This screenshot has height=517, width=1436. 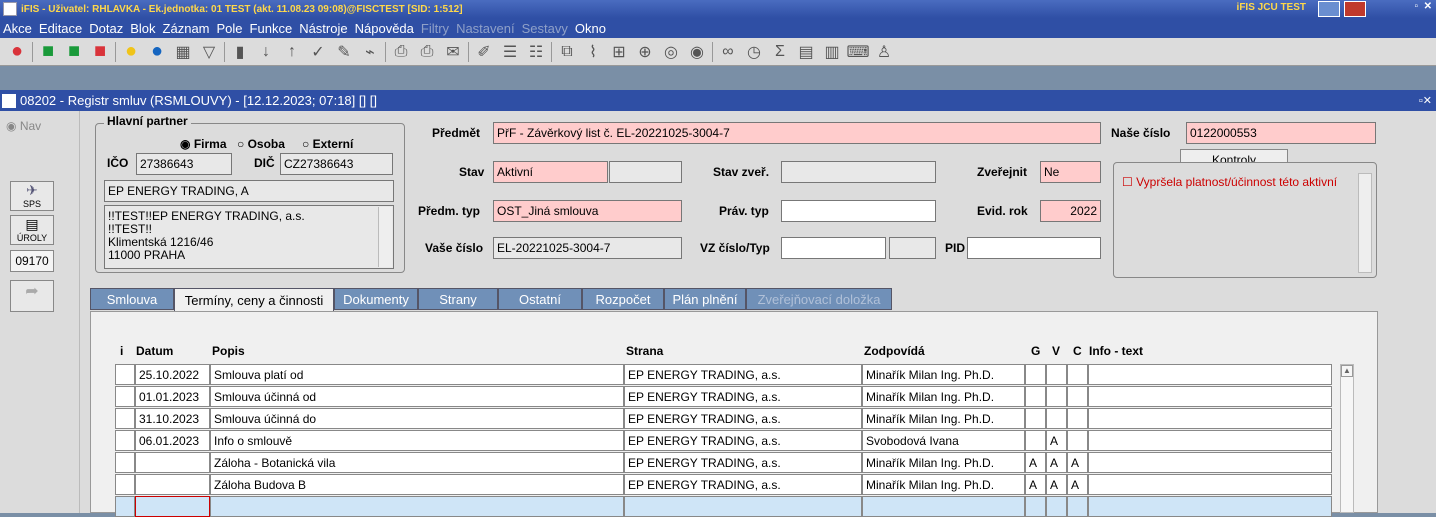 I want to click on vz-cislo-field, so click(x=833, y=248).